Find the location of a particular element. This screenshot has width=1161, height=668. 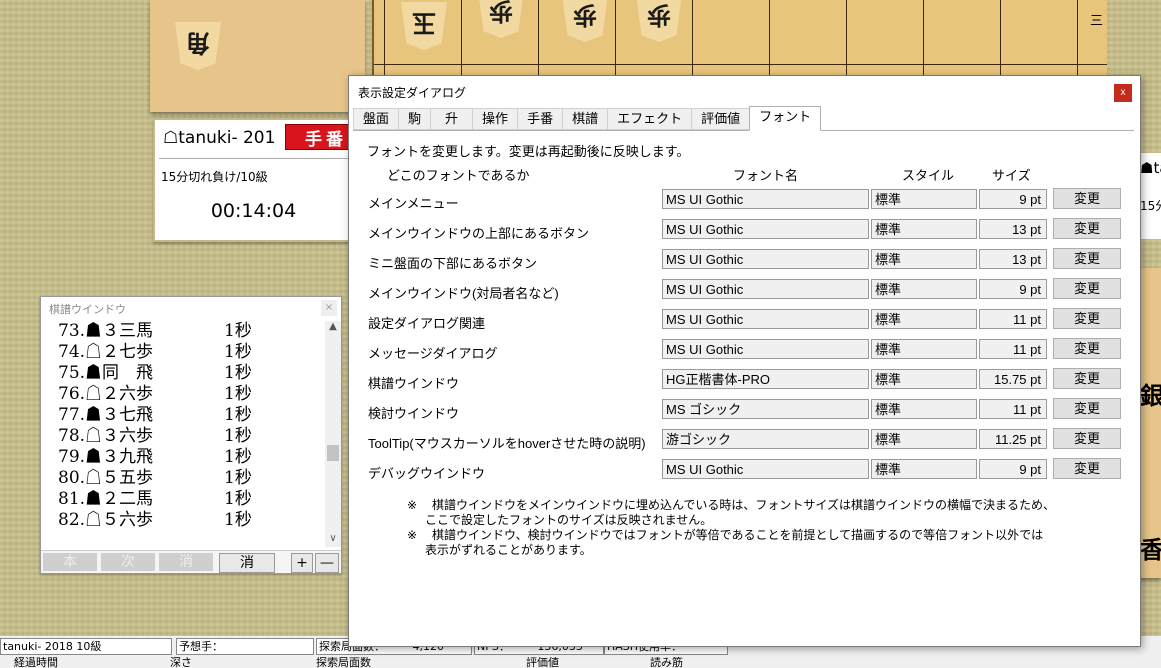

rank-label: 三 is located at coordinates (1097, 21).